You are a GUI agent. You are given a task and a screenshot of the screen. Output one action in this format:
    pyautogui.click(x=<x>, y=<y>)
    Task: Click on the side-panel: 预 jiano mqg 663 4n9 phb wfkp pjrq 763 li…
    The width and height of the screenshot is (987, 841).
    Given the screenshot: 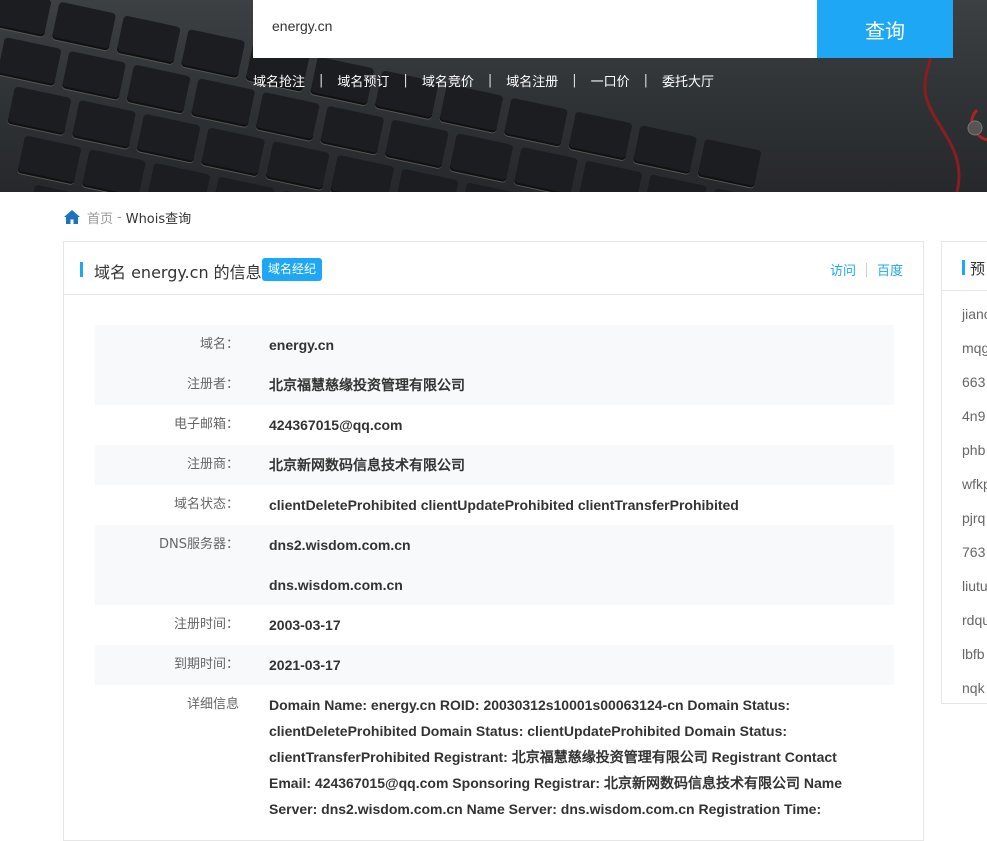 What is the action you would take?
    pyautogui.click(x=964, y=472)
    